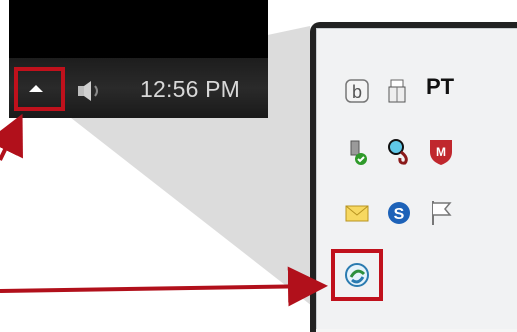  I want to click on arrow-to-tray-icon, so click(164, 286).